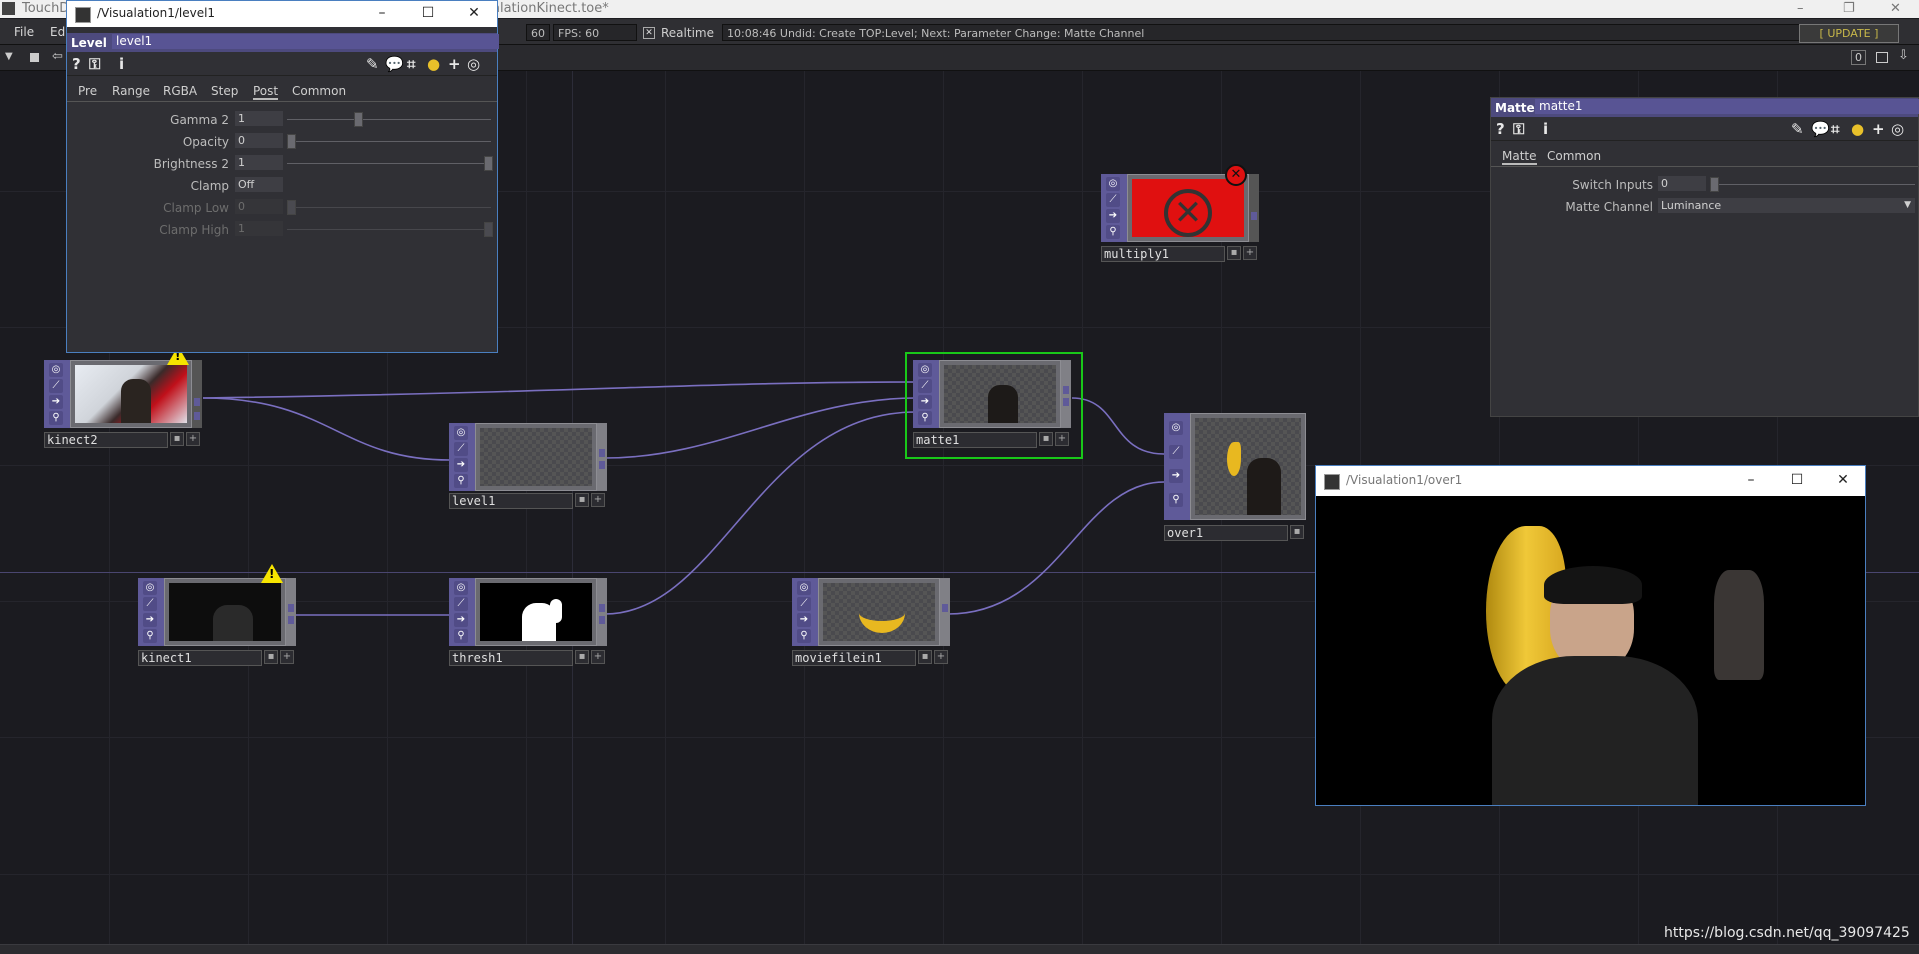 The width and height of the screenshot is (1919, 954). Describe the element at coordinates (879, 612) in the screenshot. I see `moviefilein1-thumbnail` at that location.